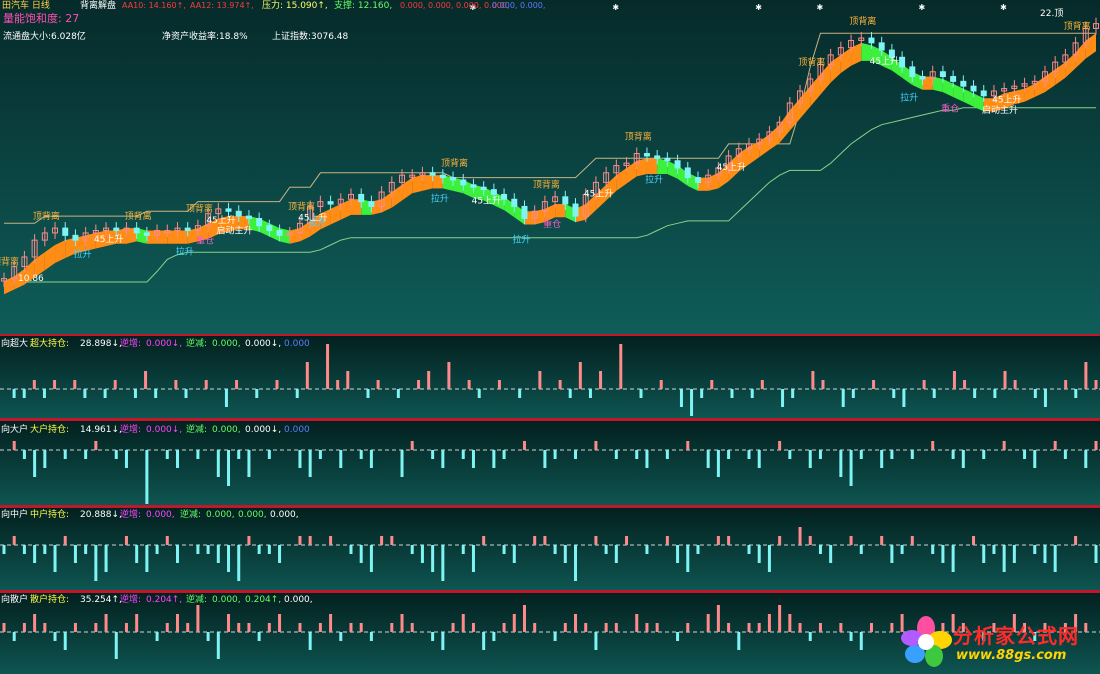 The width and height of the screenshot is (1100, 674). Describe the element at coordinates (1011, 655) in the screenshot. I see `logo-url: www.88gs.com` at that location.